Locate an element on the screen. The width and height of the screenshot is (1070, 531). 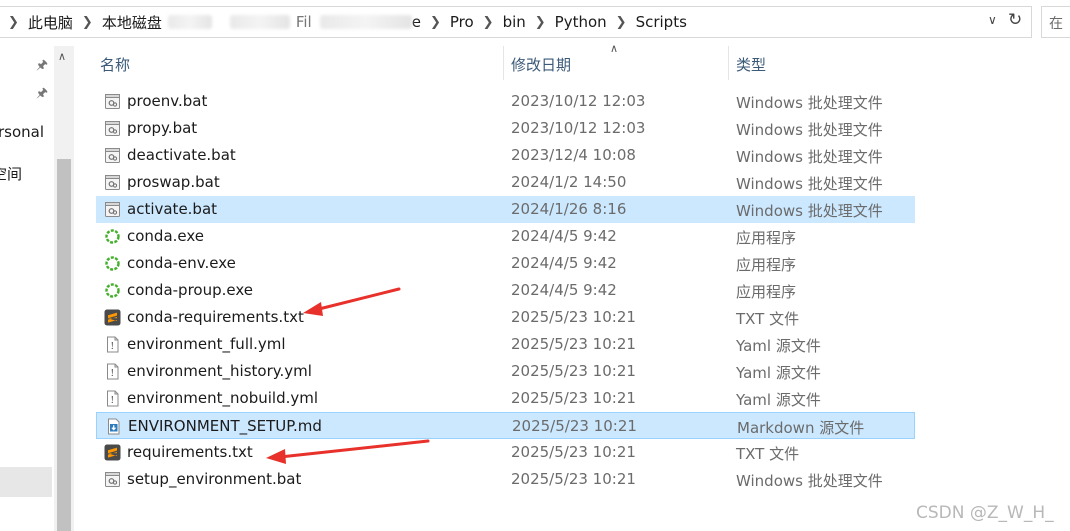
file-type: Markdown 源文件 is located at coordinates (801, 428).